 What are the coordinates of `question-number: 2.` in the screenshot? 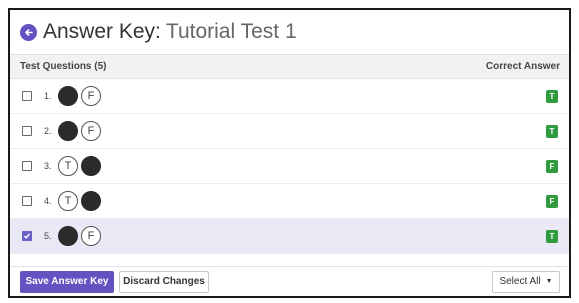 It's located at (48, 131).